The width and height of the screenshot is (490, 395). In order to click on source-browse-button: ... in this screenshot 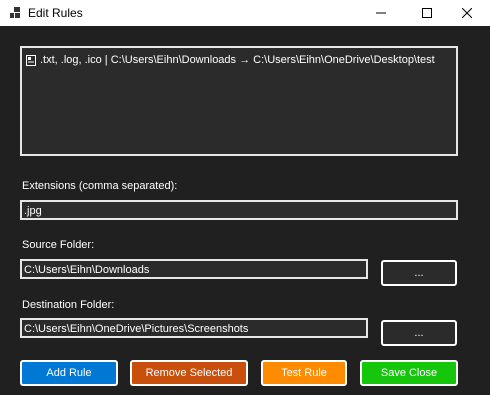, I will do `click(419, 273)`.